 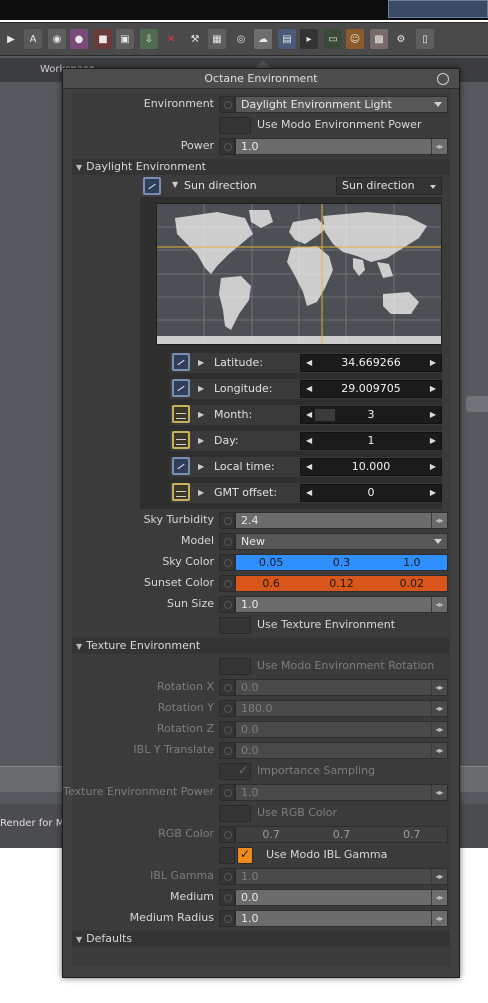 What do you see at coordinates (35, 823) in the screenshot?
I see `render-label: Render for Mo` at bounding box center [35, 823].